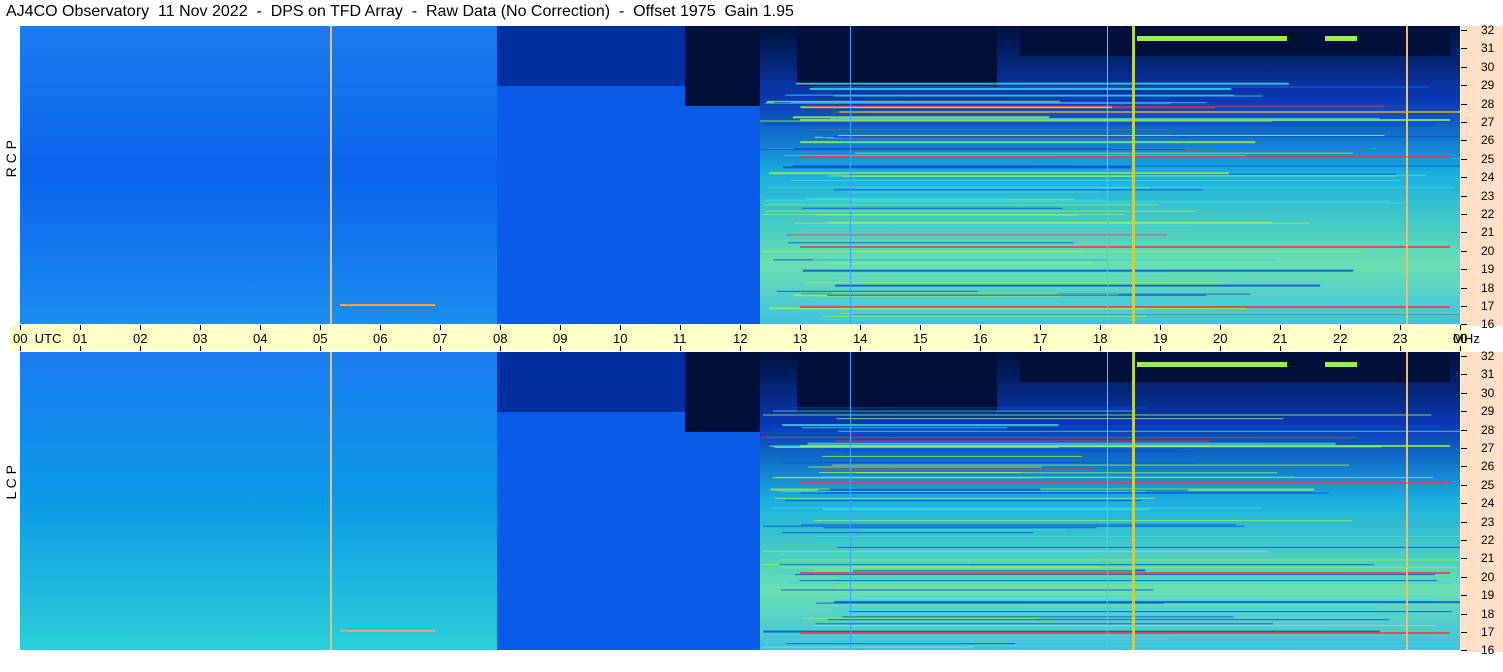 This screenshot has height=672, width=1503. Describe the element at coordinates (320, 338) in the screenshot. I see `time-tick-label: 05` at that location.